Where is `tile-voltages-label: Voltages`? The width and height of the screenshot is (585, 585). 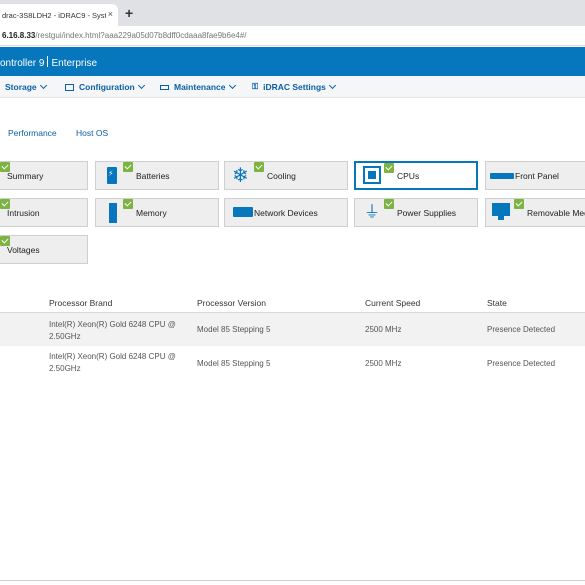
tile-voltages-label: Voltages is located at coordinates (23, 250).